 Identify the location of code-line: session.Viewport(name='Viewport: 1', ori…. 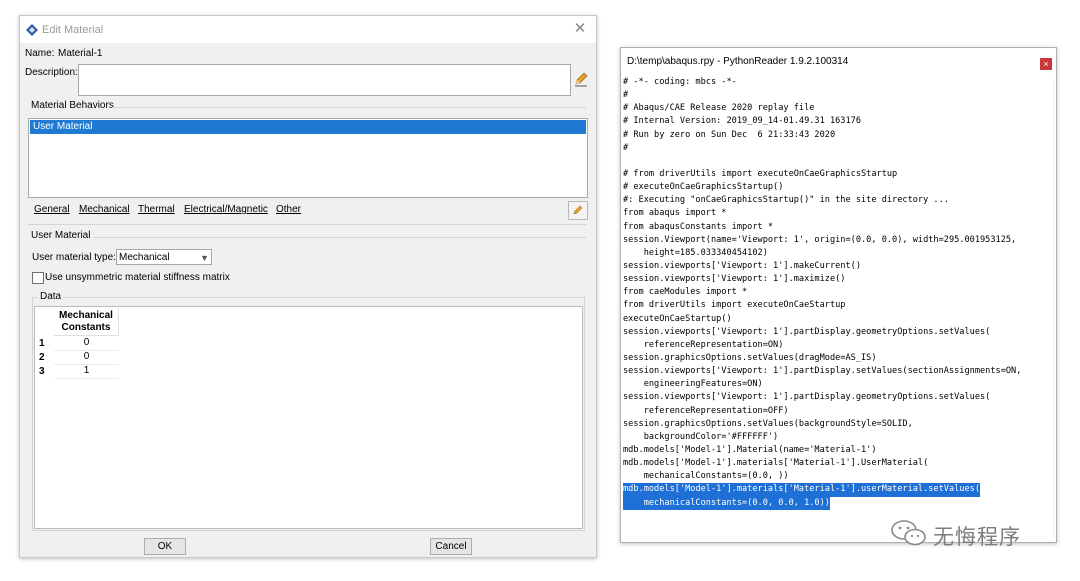
(820, 239).